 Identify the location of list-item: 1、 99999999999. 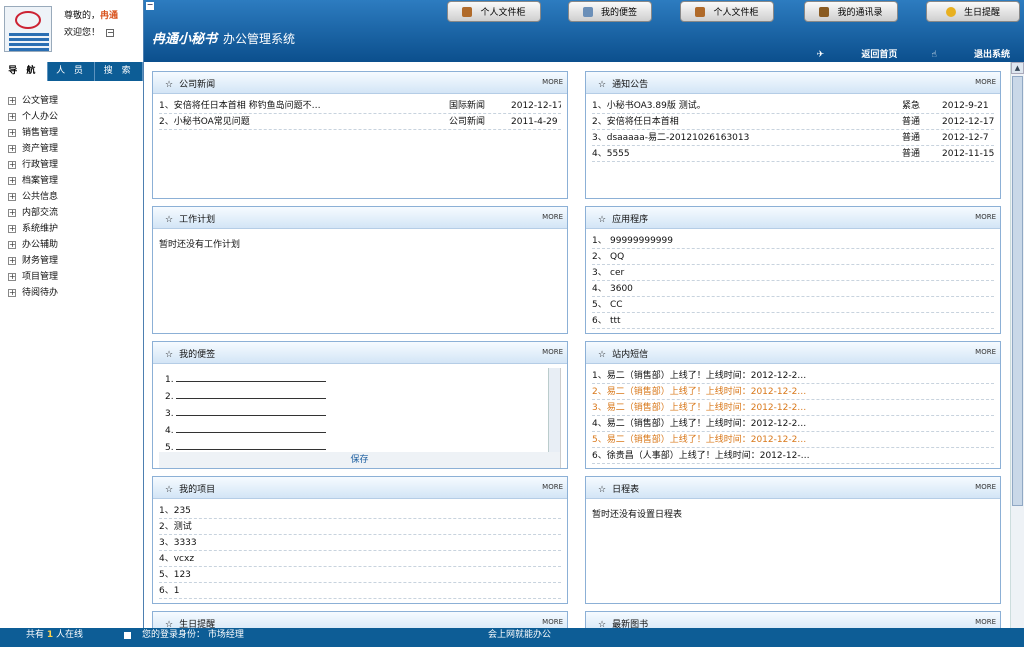
(793, 241).